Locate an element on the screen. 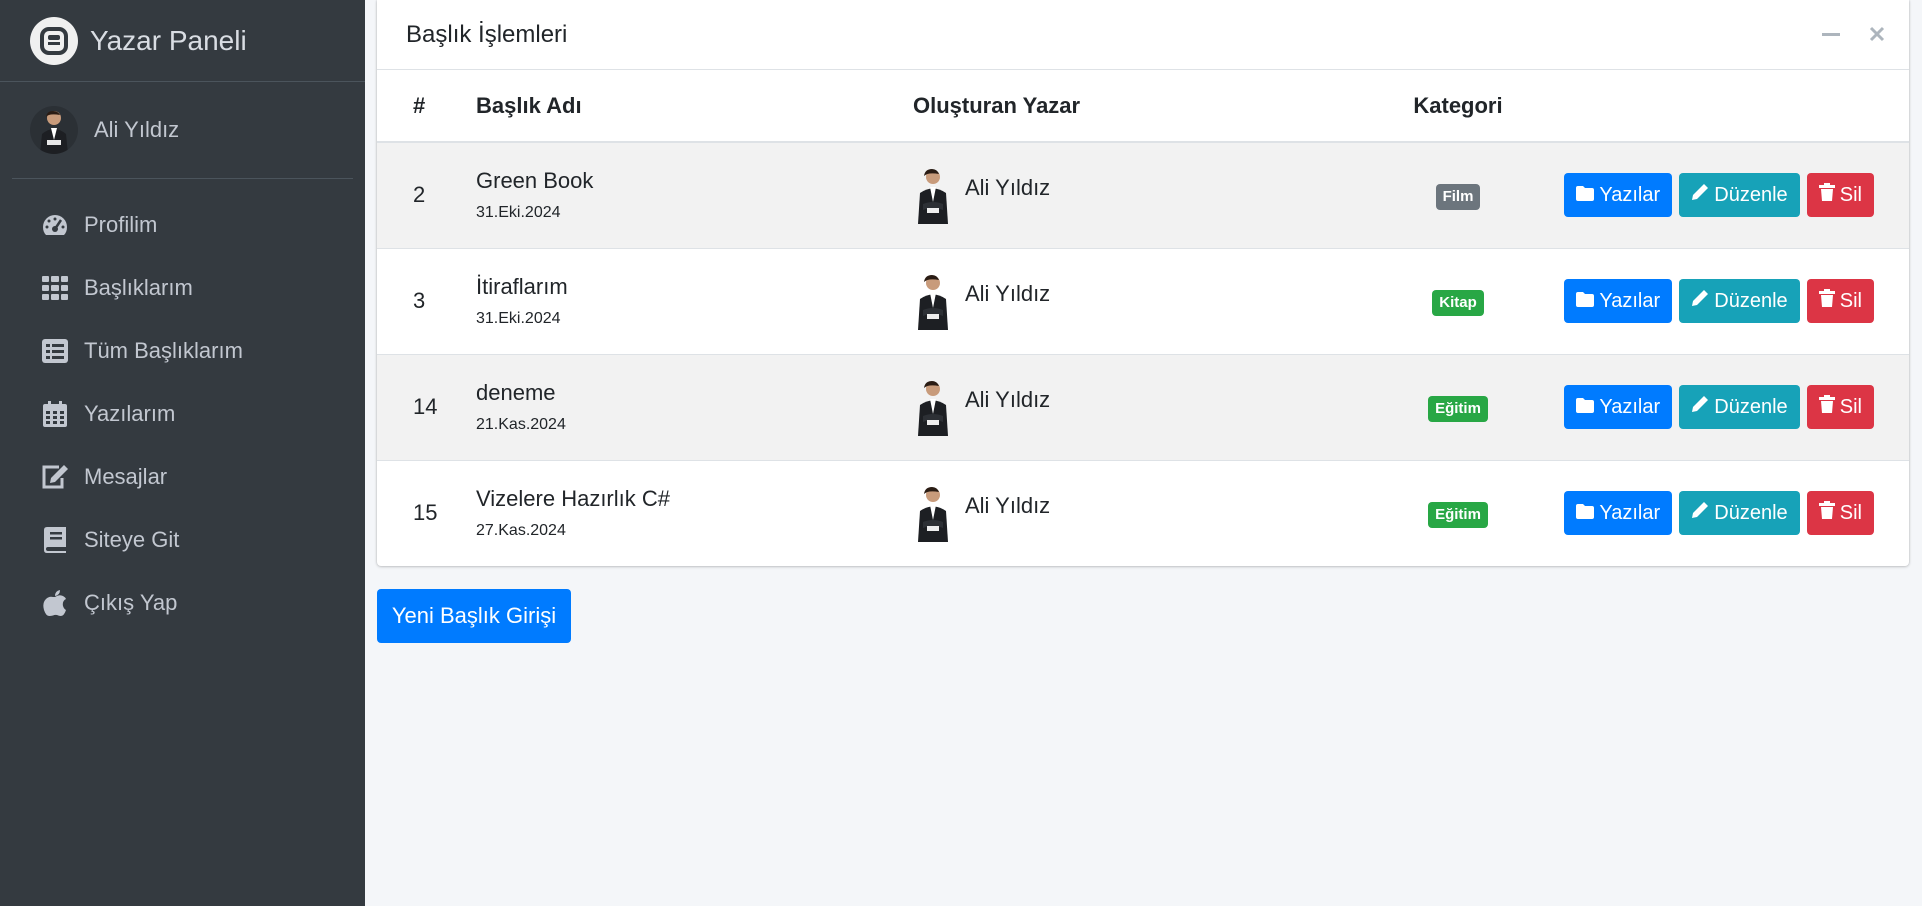  sidebar-item-label: Siteye Git is located at coordinates (132, 539).